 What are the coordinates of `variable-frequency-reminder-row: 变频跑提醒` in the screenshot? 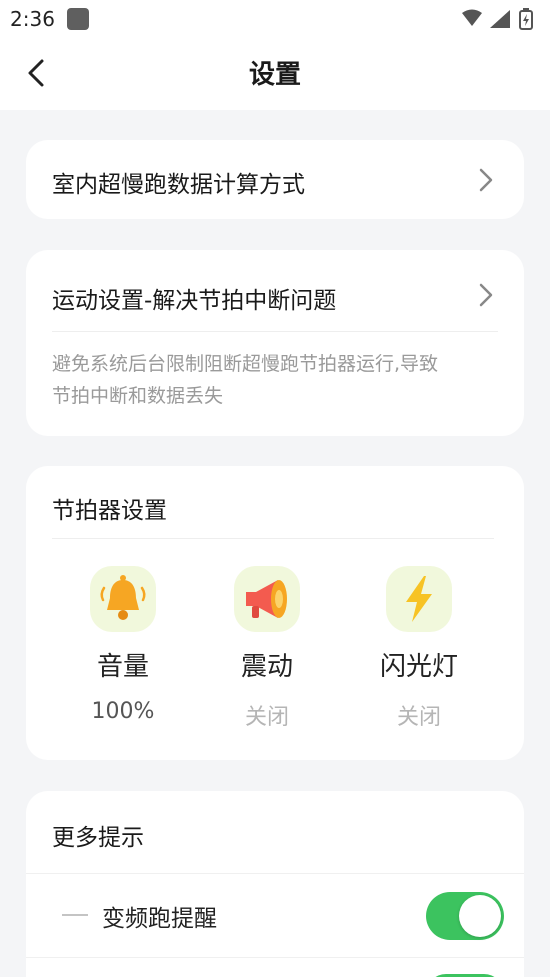 It's located at (275, 915).